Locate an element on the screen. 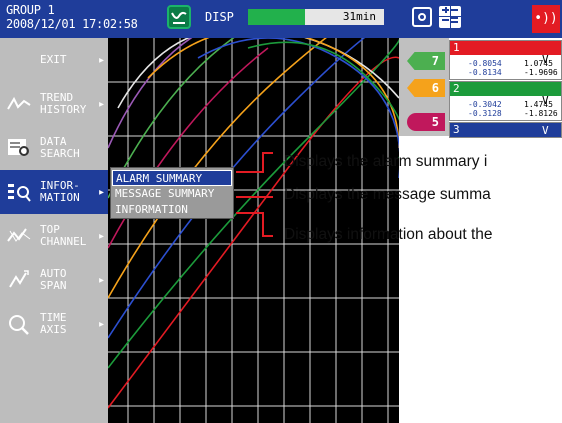  callout-information: Displays information about the is located at coordinates (388, 234).